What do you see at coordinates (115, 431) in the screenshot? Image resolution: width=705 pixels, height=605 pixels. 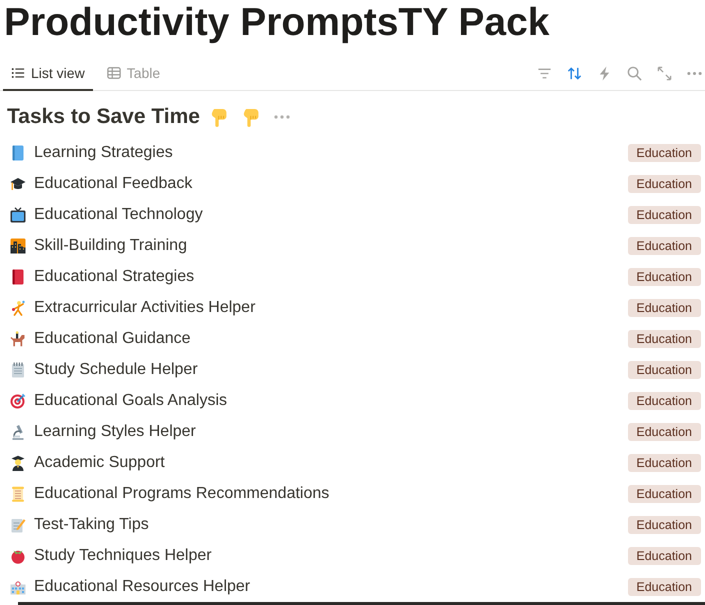 I see `list-item-title: Learning Styles Helper` at bounding box center [115, 431].